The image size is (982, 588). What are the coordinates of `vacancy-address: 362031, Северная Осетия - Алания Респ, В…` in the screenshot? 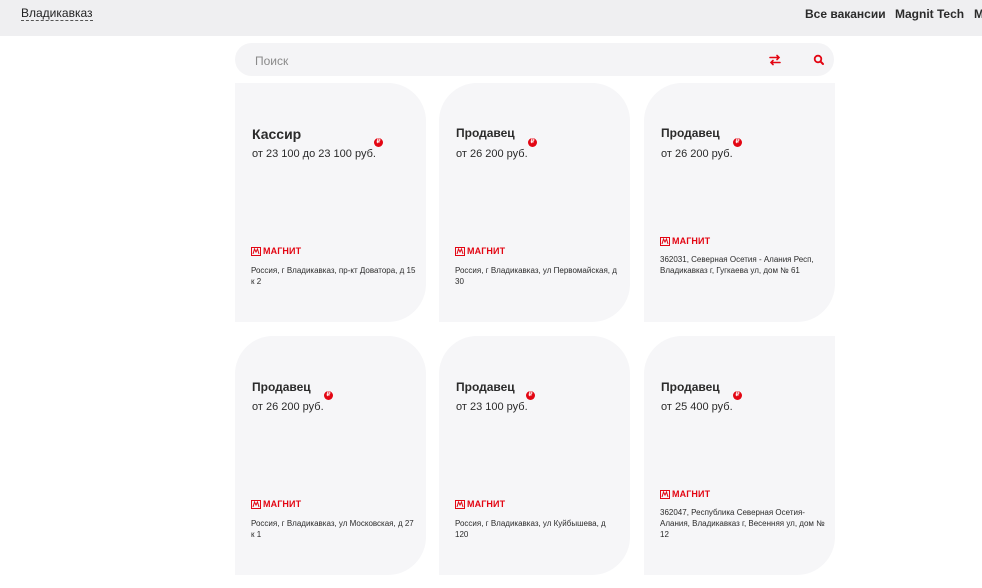 It's located at (737, 265).